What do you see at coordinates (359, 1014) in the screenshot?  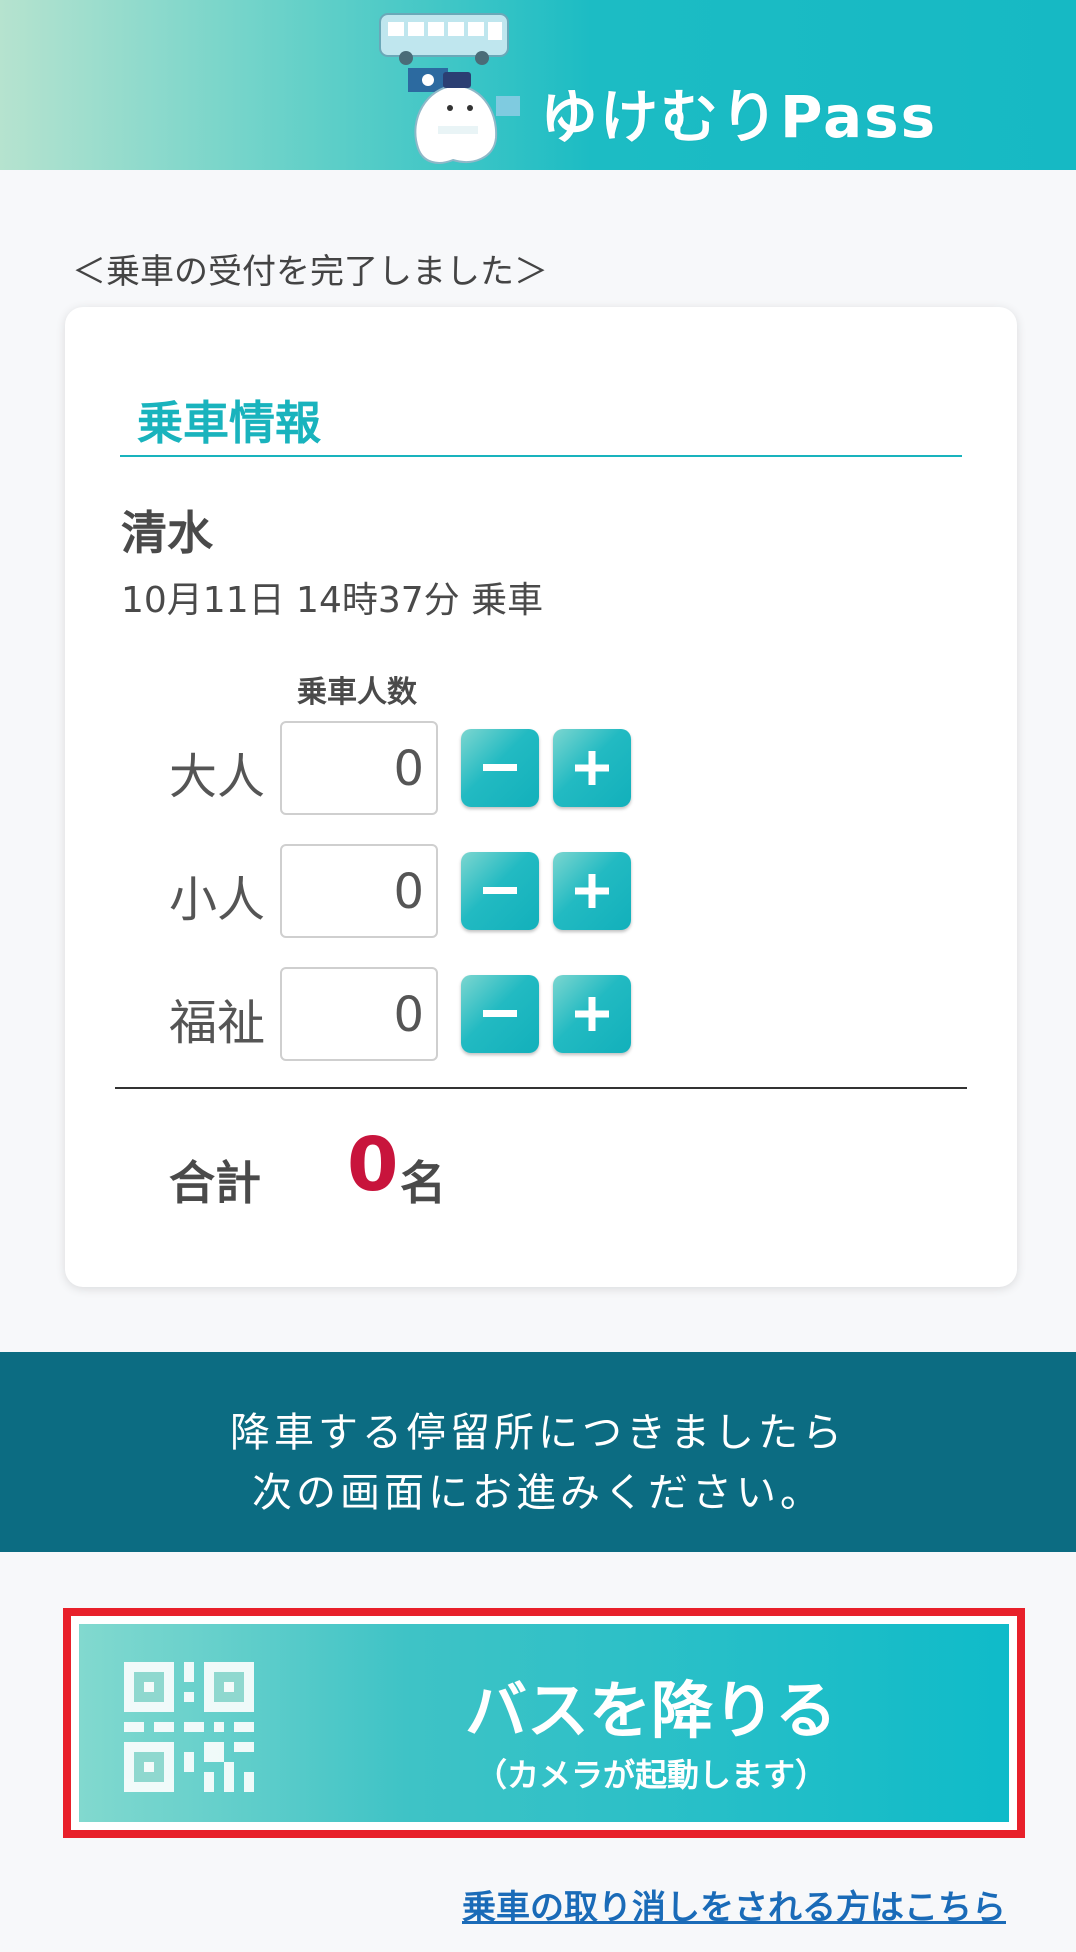 I see `welfare-count-field: 0` at bounding box center [359, 1014].